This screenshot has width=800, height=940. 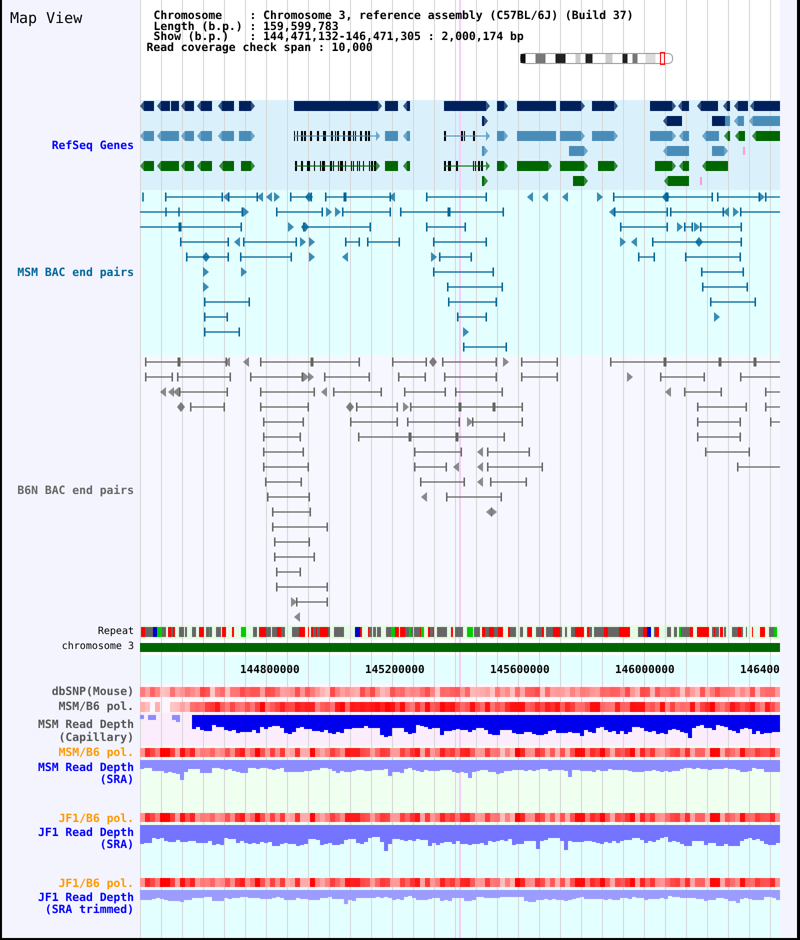 What do you see at coordinates (448, 15) in the screenshot?
I see `info-value: Chromosome 3, reference assembly (C57BL/6J) (Build 37)` at bounding box center [448, 15].